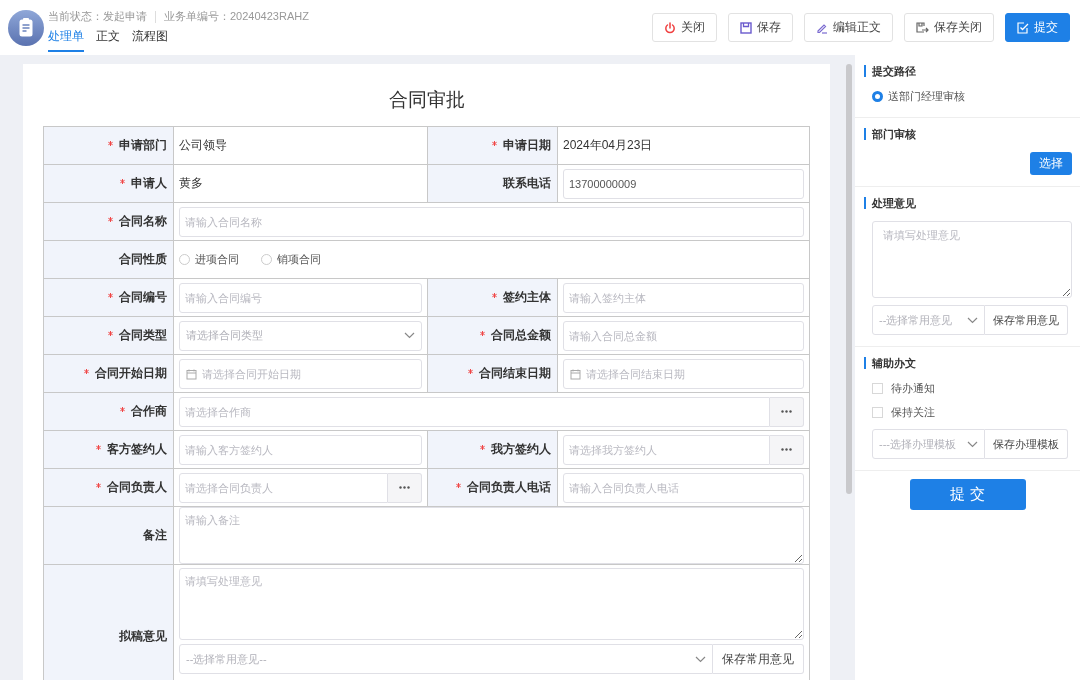  What do you see at coordinates (66, 40) in the screenshot?
I see `tab: 处理单` at bounding box center [66, 40].